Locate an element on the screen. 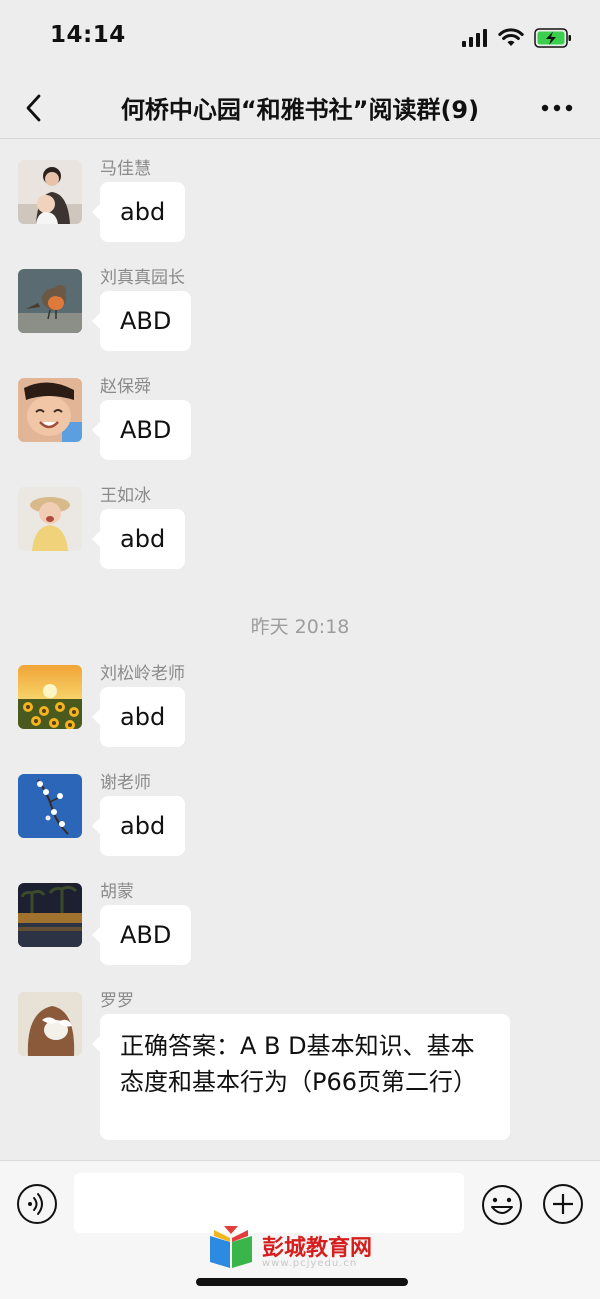  sender-name: 马佳慧 is located at coordinates (125, 169).